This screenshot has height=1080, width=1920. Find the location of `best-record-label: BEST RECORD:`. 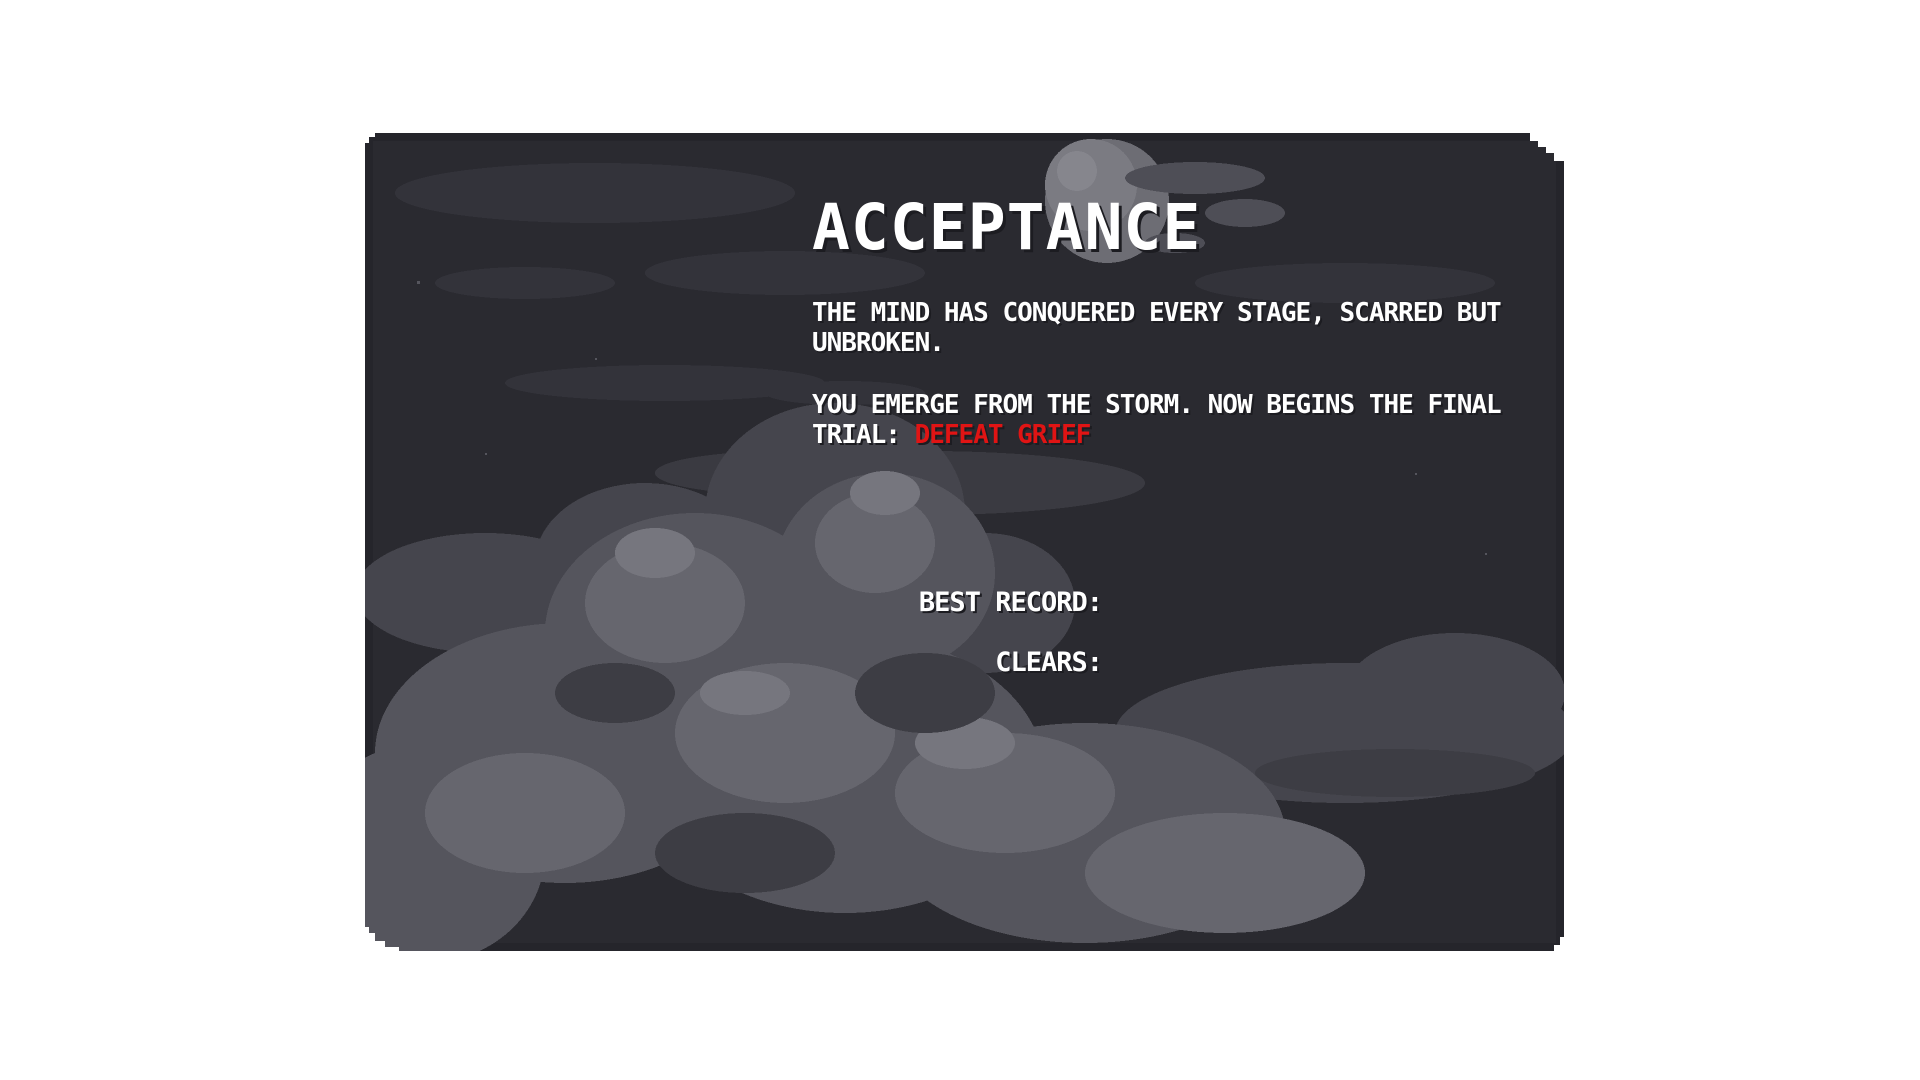

best-record-label: BEST RECORD: is located at coordinates (1010, 602).